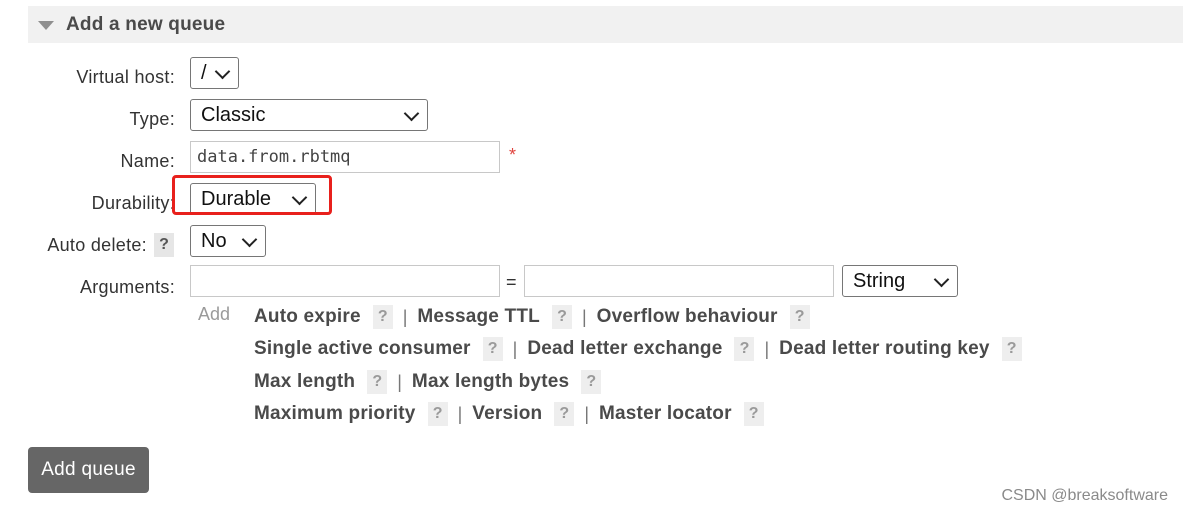  What do you see at coordinates (561, 317) in the screenshot?
I see `message-ttl-help-icon: ?` at bounding box center [561, 317].